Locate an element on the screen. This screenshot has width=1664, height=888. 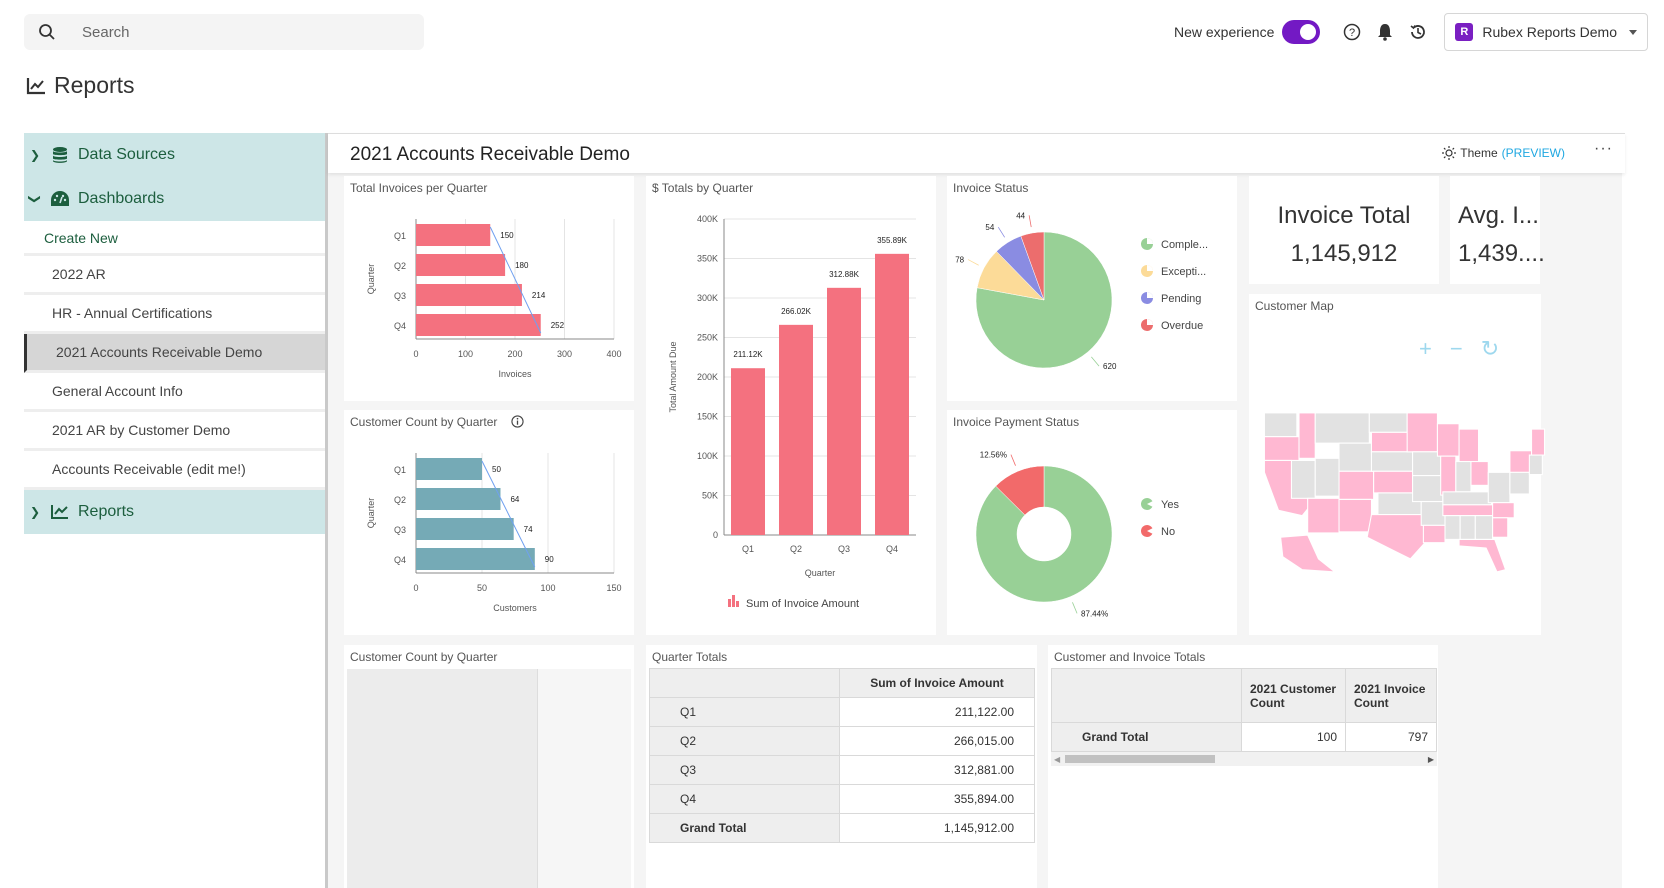
table-row-grand-total: Grand Total 1,145,912.00 is located at coordinates (842, 828).